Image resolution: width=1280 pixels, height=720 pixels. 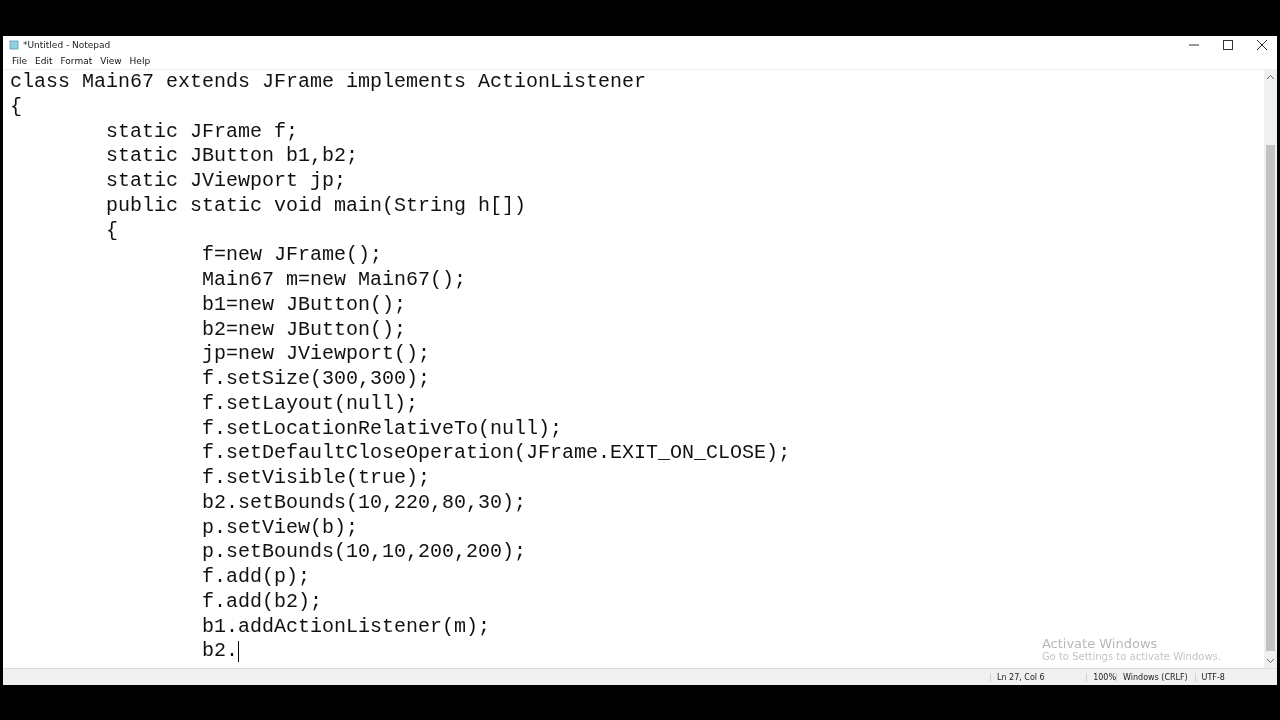 What do you see at coordinates (1270, 398) in the screenshot?
I see `scrollbar-thumb` at bounding box center [1270, 398].